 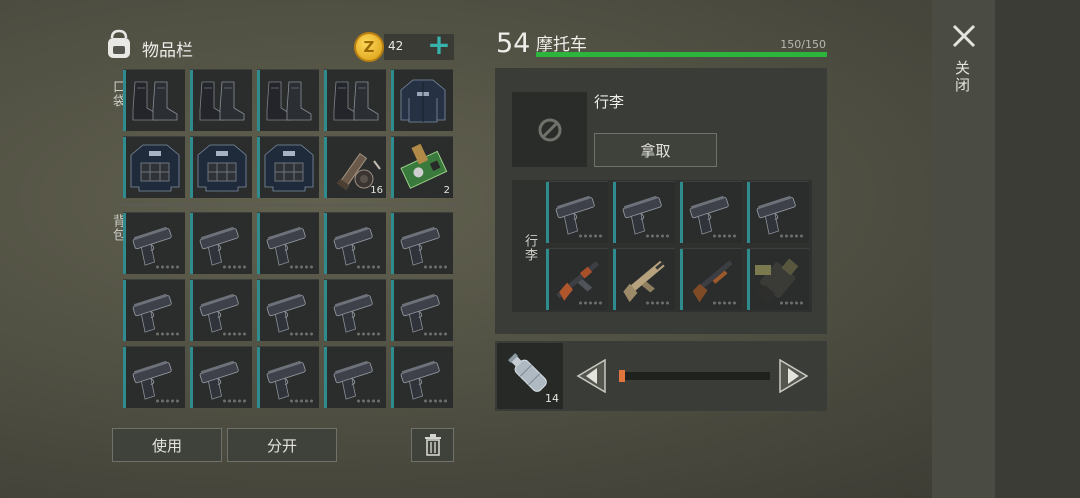 I want to click on increase-button, so click(x=794, y=376).